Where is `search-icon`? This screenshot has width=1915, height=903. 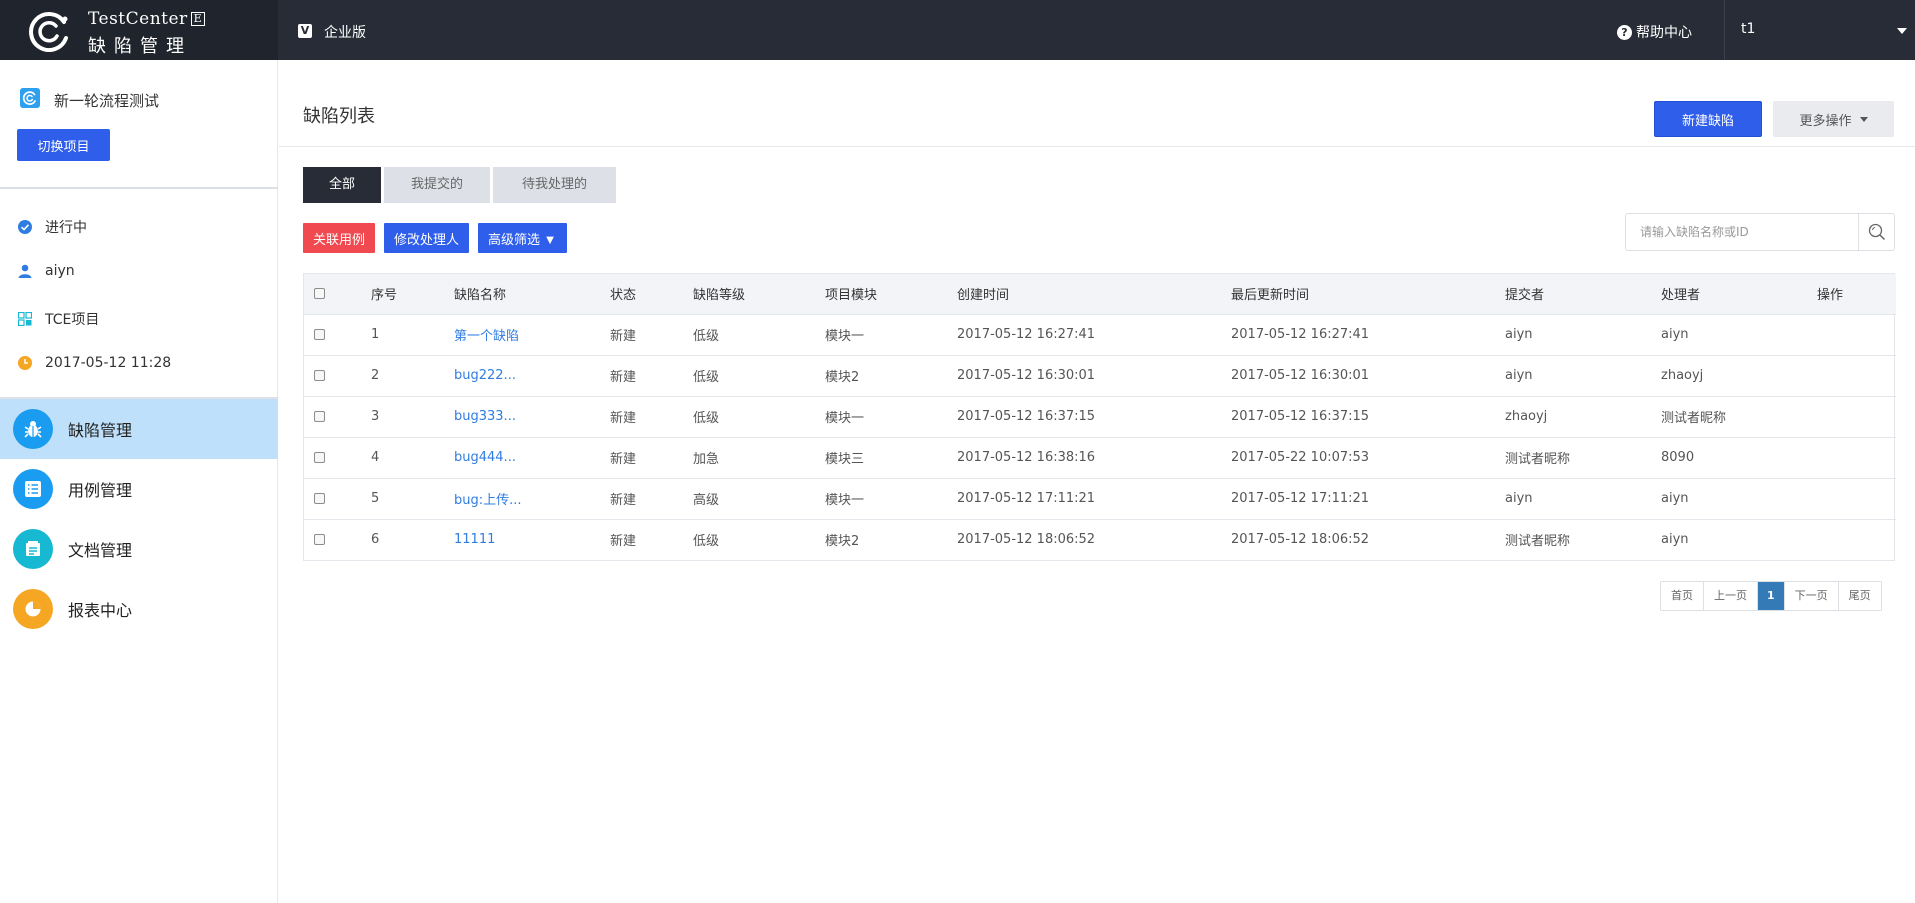 search-icon is located at coordinates (1876, 232).